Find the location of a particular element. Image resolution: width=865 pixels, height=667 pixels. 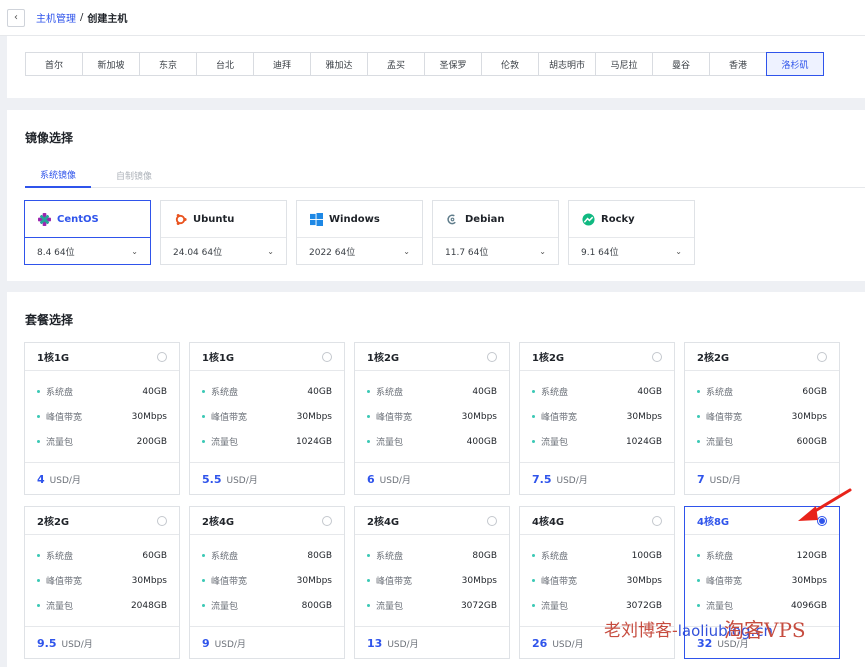

os-card-centos: CentOS 8.4 64位 ⌄ is located at coordinates (87, 232).